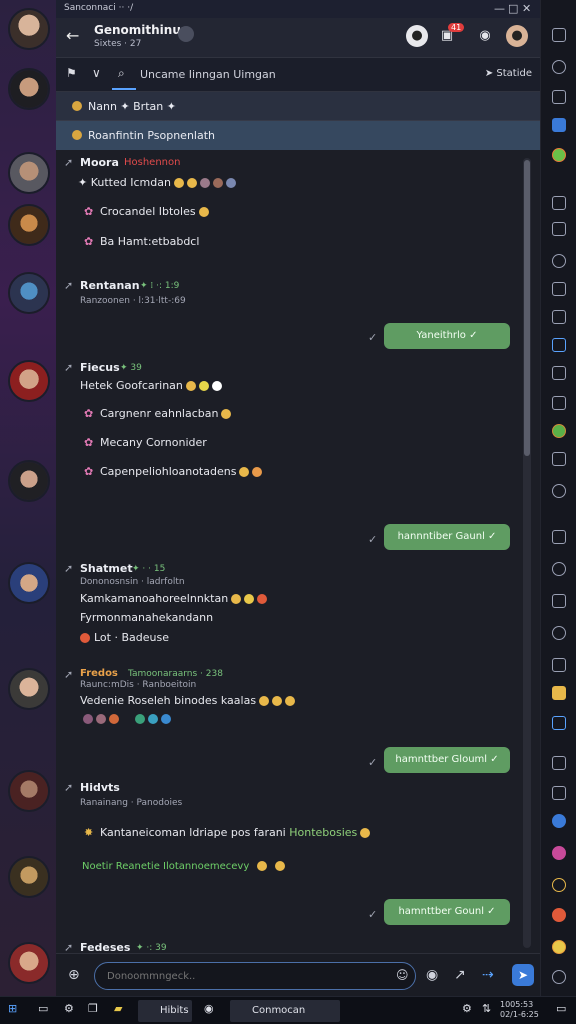  I want to click on bookmark-icon, so click(559, 345).